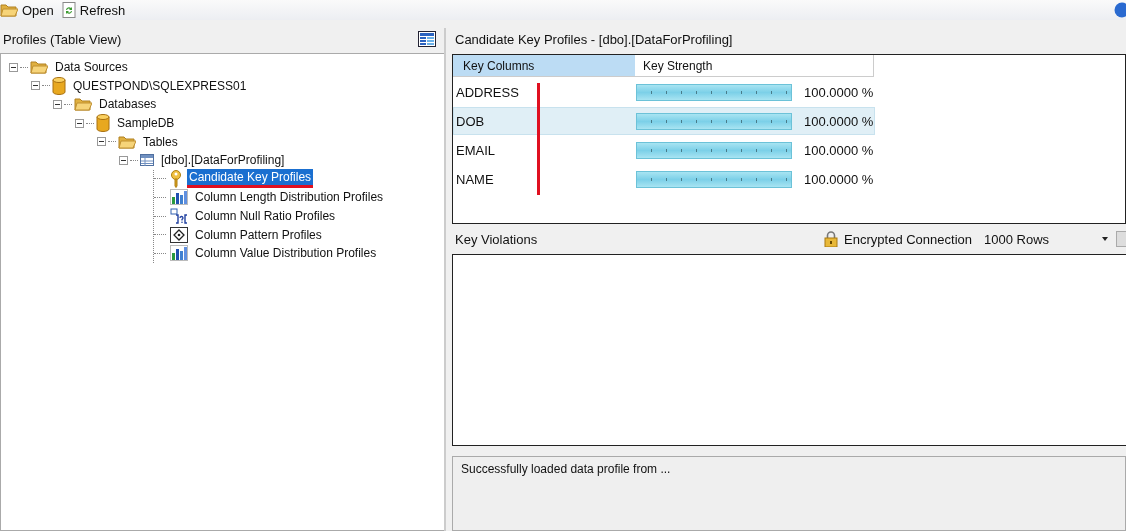  What do you see at coordinates (496, 239) in the screenshot?
I see `panel-title: Key Violations` at bounding box center [496, 239].